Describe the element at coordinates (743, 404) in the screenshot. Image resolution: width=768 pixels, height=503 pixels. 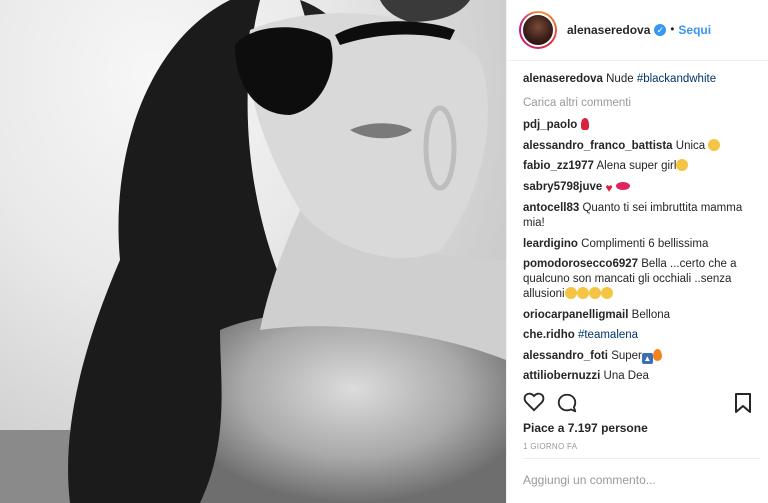
I see `bookmark-icon` at that location.